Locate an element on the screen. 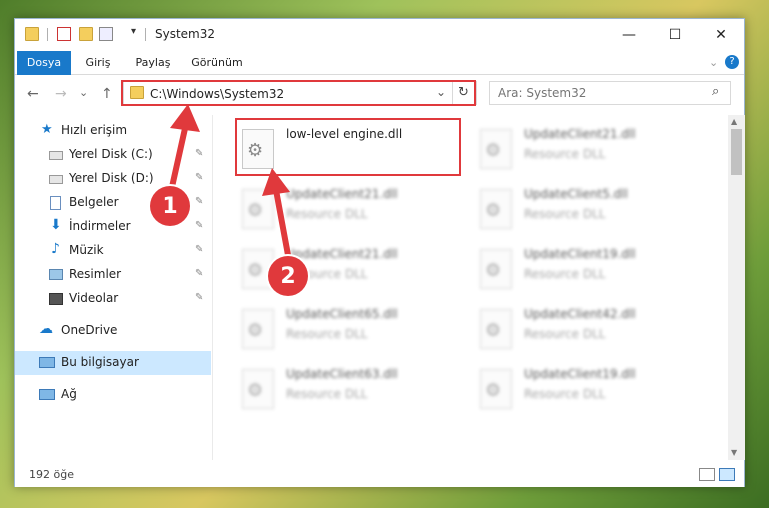  sidebar-item-pictures: Resimler ✎ is located at coordinates (113, 275).